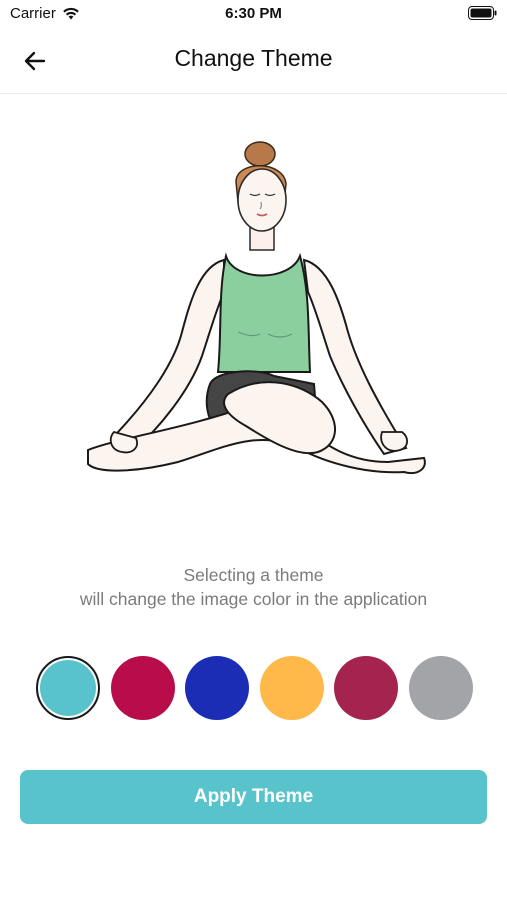 The height and width of the screenshot is (900, 507). What do you see at coordinates (482, 13) in the screenshot?
I see `battery-icon` at bounding box center [482, 13].